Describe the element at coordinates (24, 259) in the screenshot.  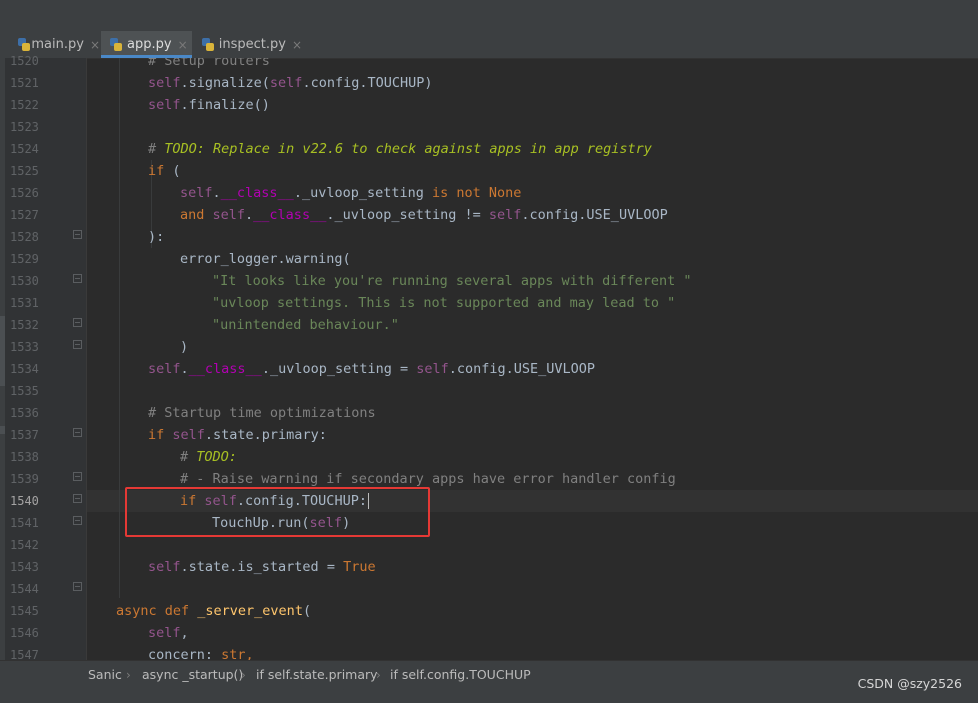
I see `line-number: 1529` at that location.